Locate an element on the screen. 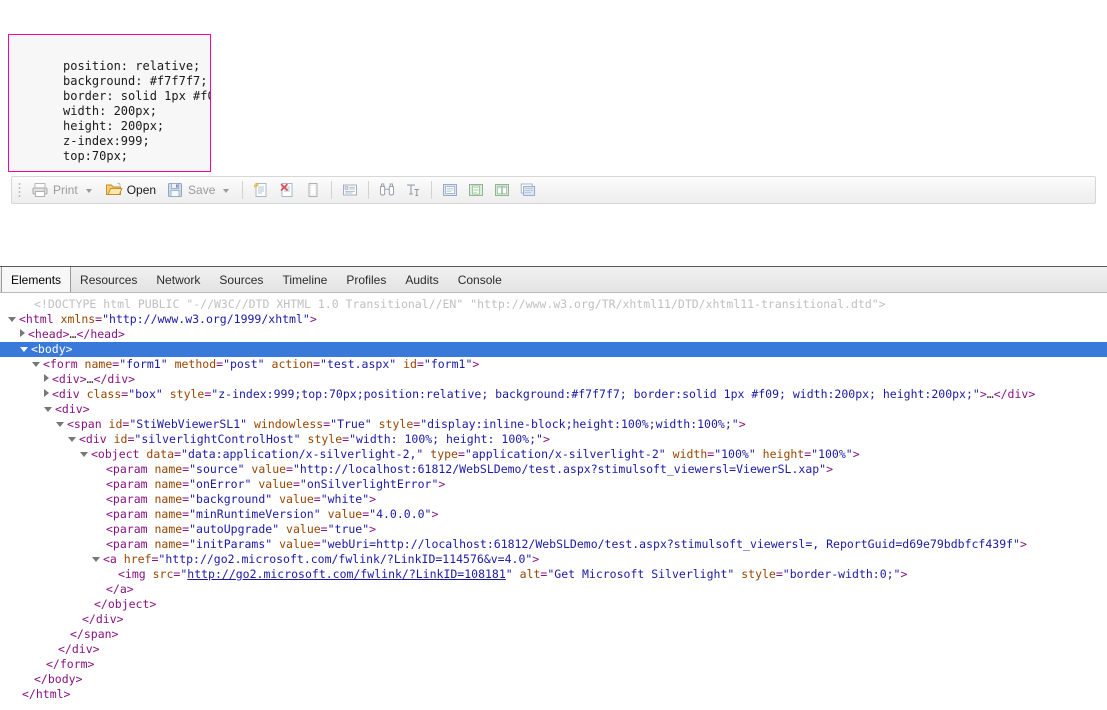 This screenshot has width=1107, height=710. save-button: Save is located at coordinates (199, 190).